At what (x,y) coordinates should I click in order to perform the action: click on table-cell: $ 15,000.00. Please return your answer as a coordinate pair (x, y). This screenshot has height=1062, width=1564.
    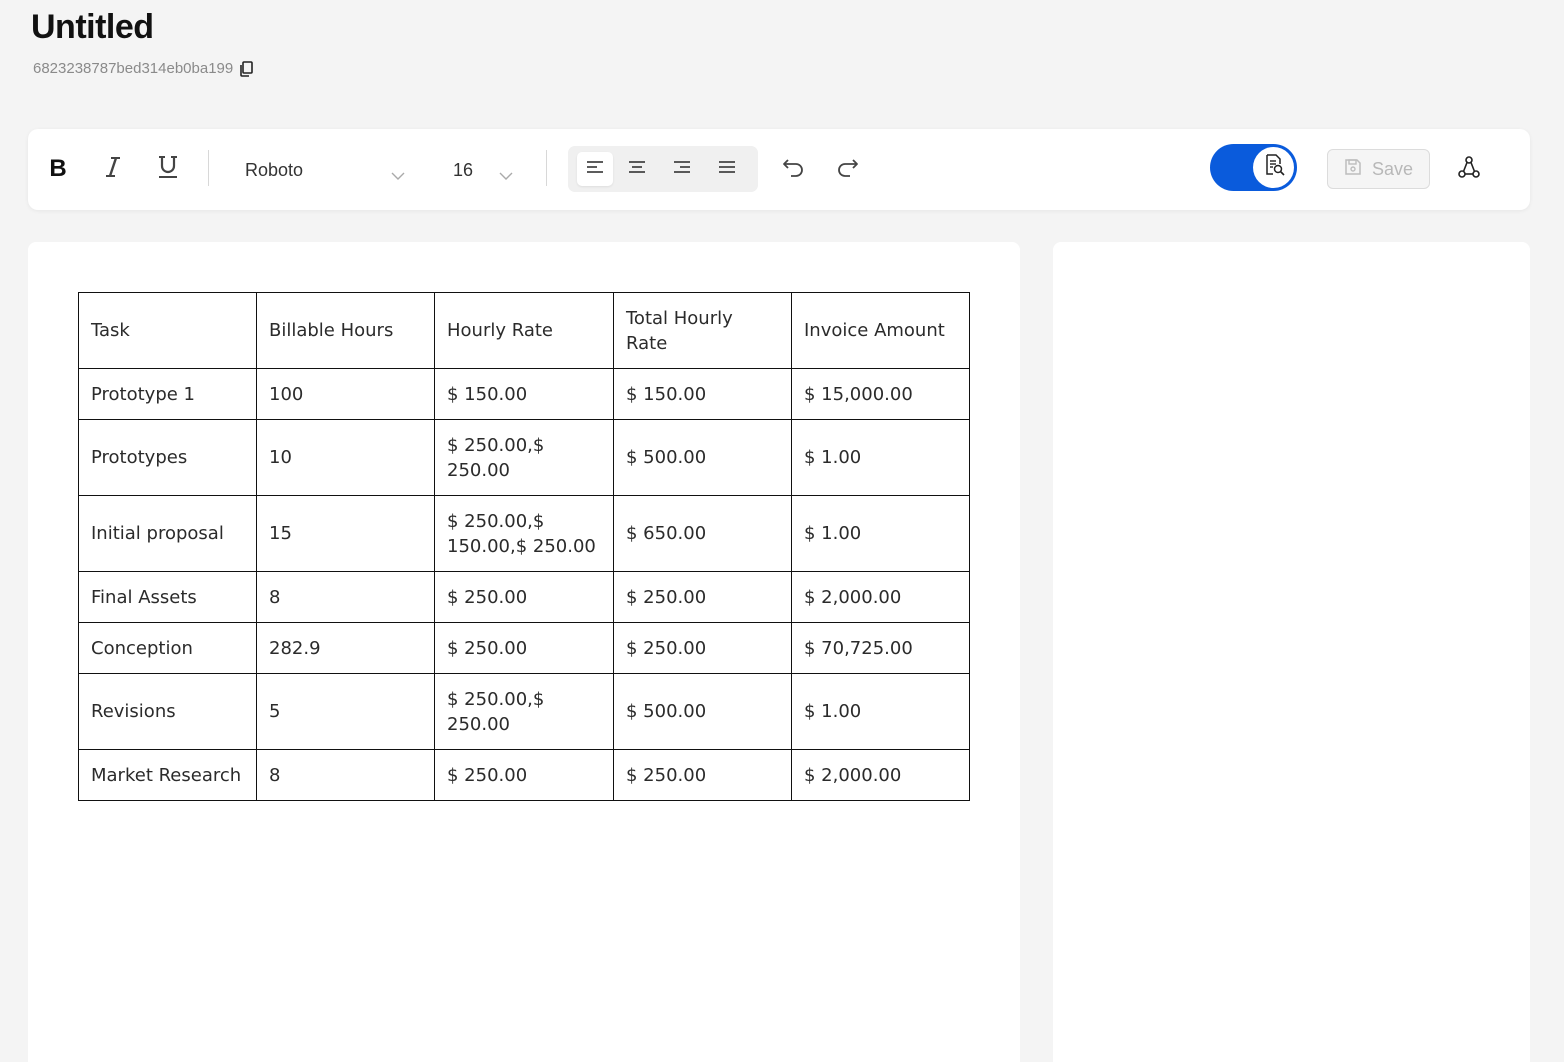
    Looking at the image, I should click on (880, 394).